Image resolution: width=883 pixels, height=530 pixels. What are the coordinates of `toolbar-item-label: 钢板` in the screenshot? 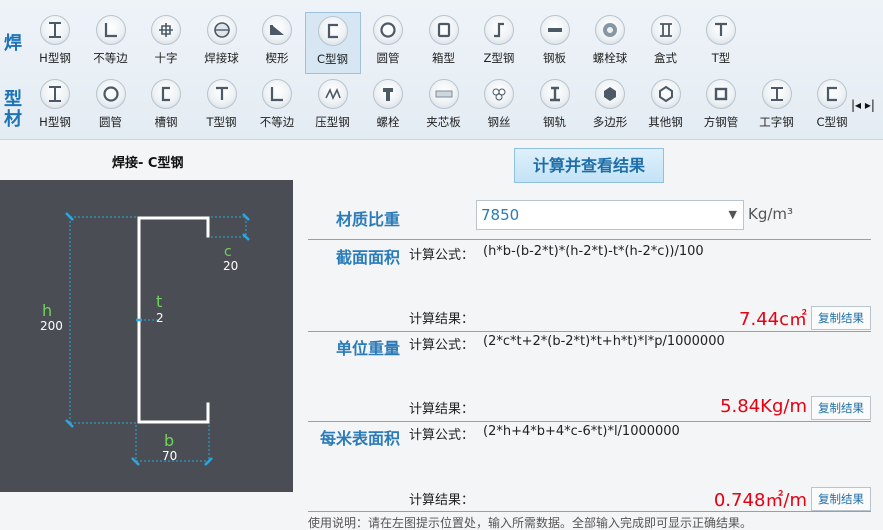 It's located at (554, 58).